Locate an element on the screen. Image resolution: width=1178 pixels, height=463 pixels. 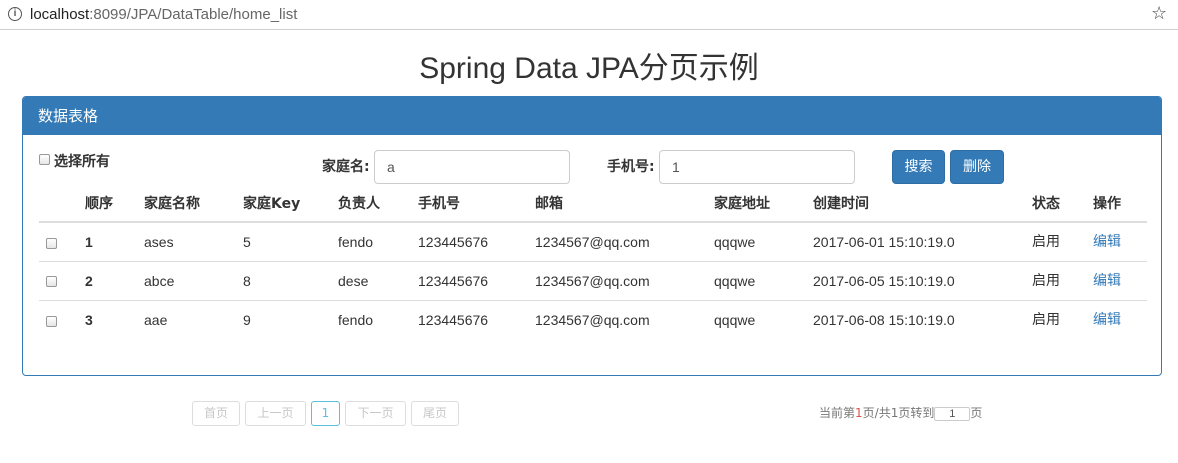
key-cell: 8 is located at coordinates (290, 281).